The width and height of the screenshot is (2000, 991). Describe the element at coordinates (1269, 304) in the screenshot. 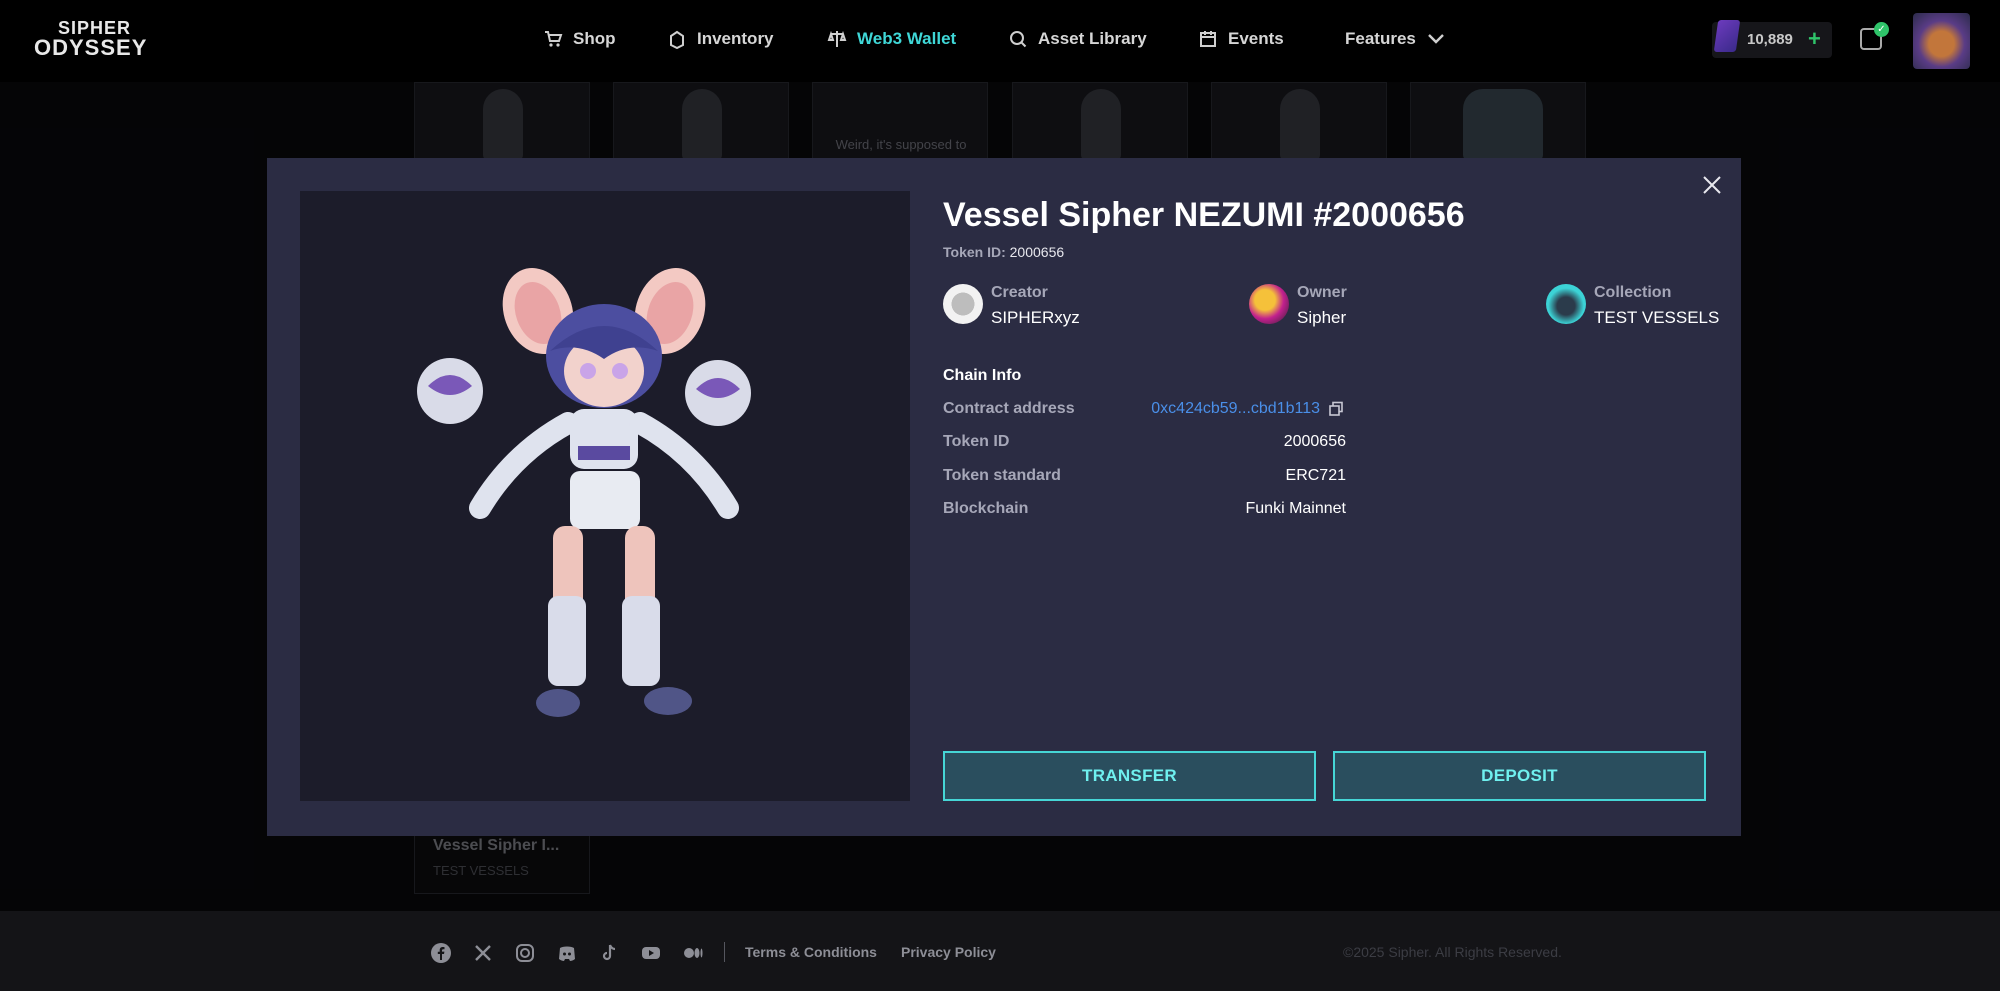

I see `owner-avatar` at that location.